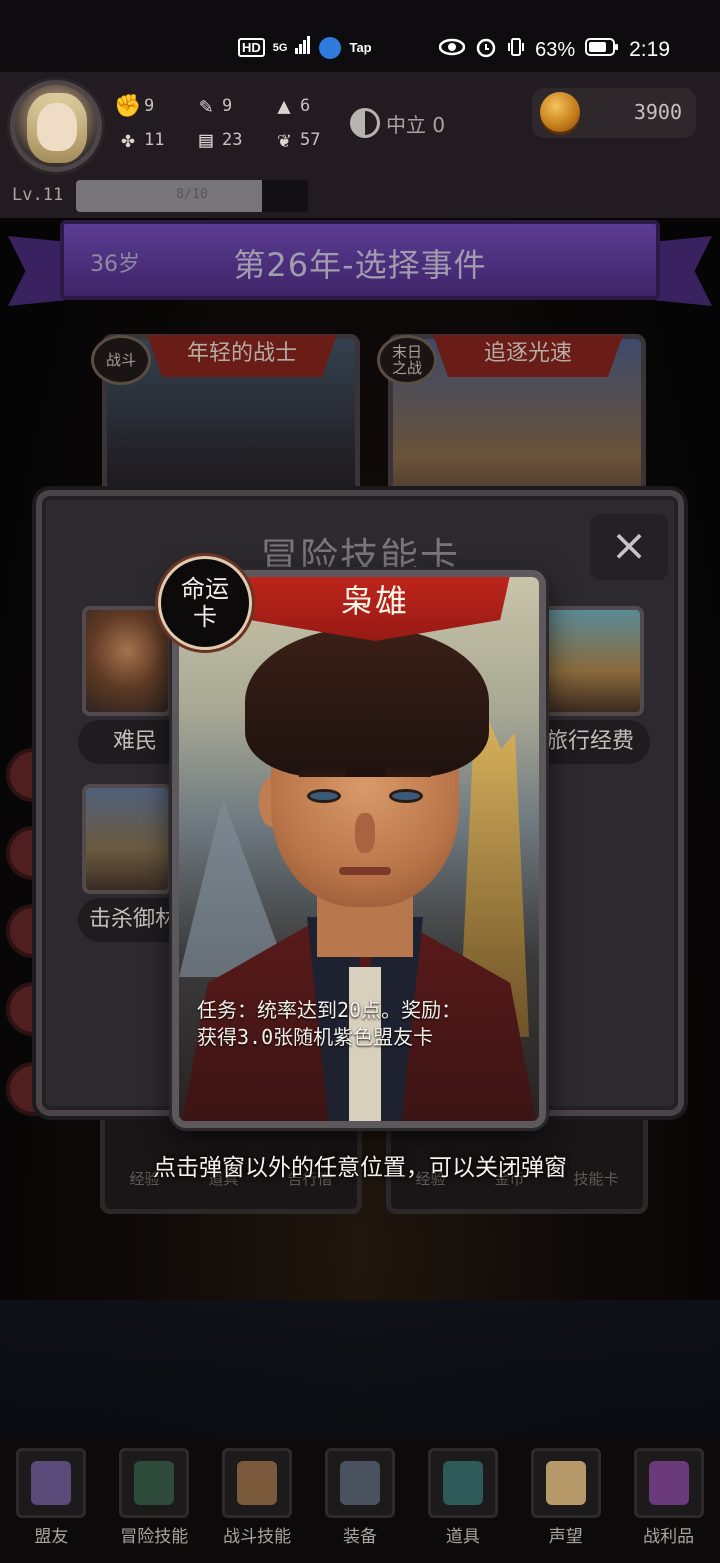  I want to click on event-card-2-ribbon: 追逐光速, so click(528, 356).